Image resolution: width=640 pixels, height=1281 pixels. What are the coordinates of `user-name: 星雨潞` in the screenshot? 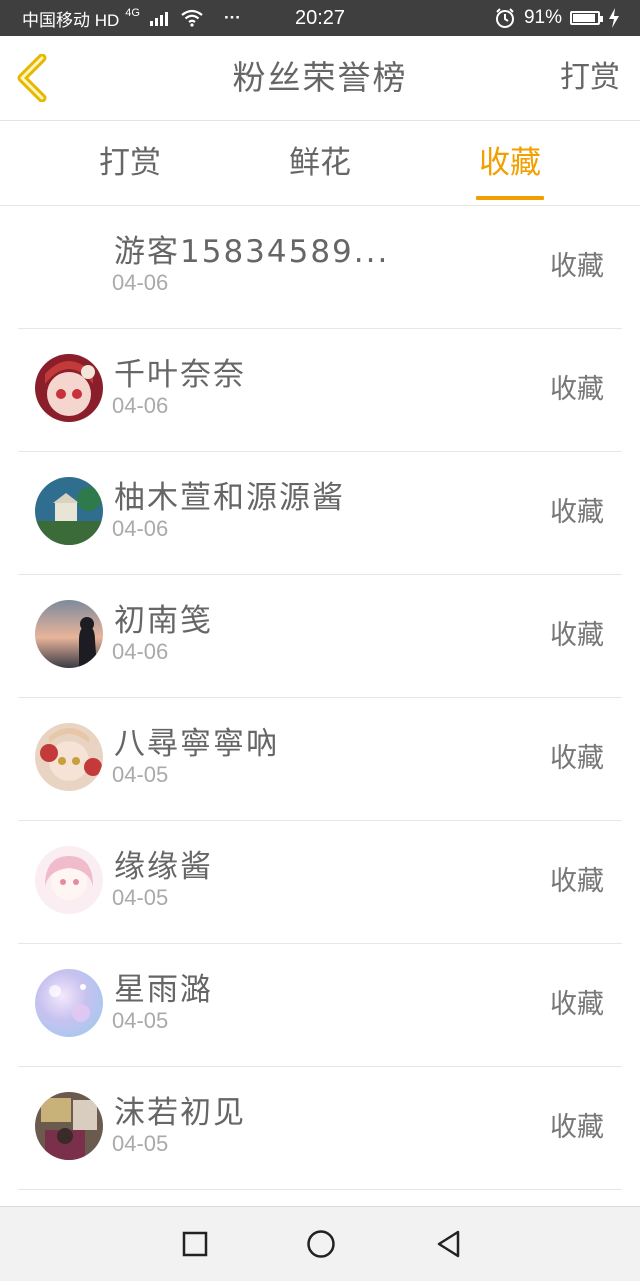 It's located at (163, 990).